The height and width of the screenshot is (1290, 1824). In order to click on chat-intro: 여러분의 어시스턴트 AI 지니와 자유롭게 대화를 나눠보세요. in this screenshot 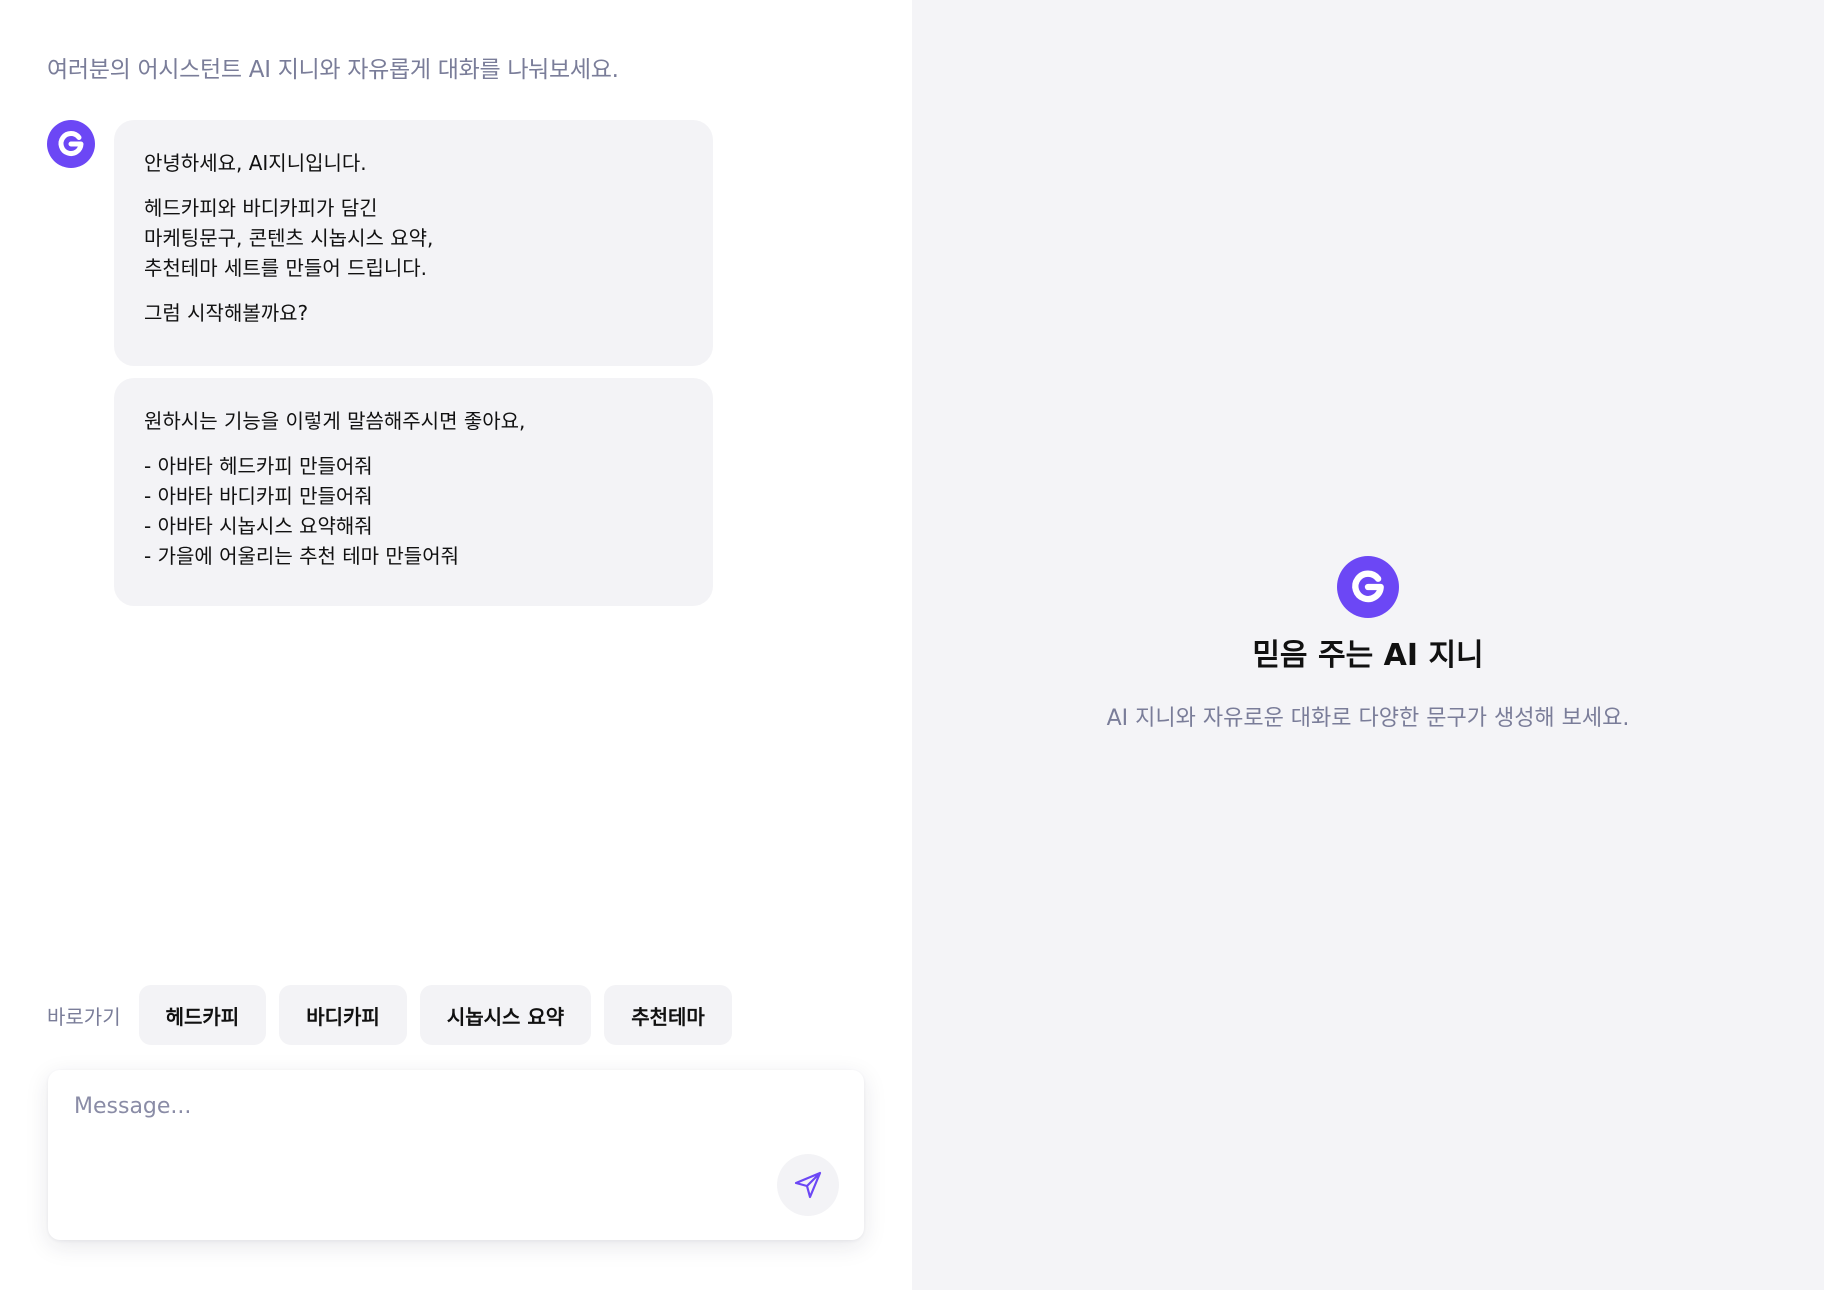, I will do `click(333, 70)`.